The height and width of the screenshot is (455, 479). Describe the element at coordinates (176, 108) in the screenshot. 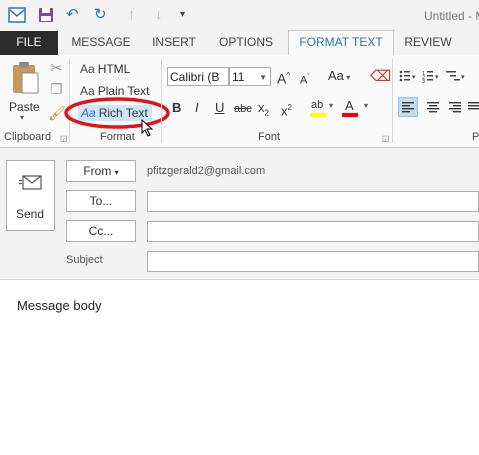

I see `bold-button: B` at that location.